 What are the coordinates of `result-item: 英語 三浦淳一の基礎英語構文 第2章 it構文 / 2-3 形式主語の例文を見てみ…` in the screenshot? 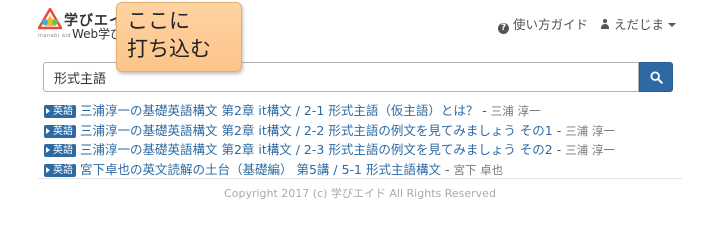 It's located at (364, 150).